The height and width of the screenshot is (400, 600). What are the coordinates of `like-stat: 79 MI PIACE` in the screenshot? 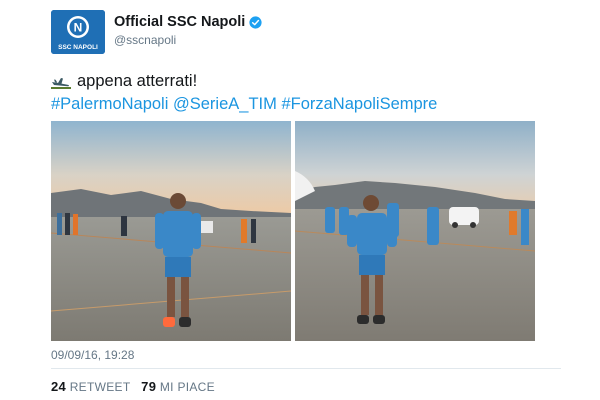 It's located at (178, 386).